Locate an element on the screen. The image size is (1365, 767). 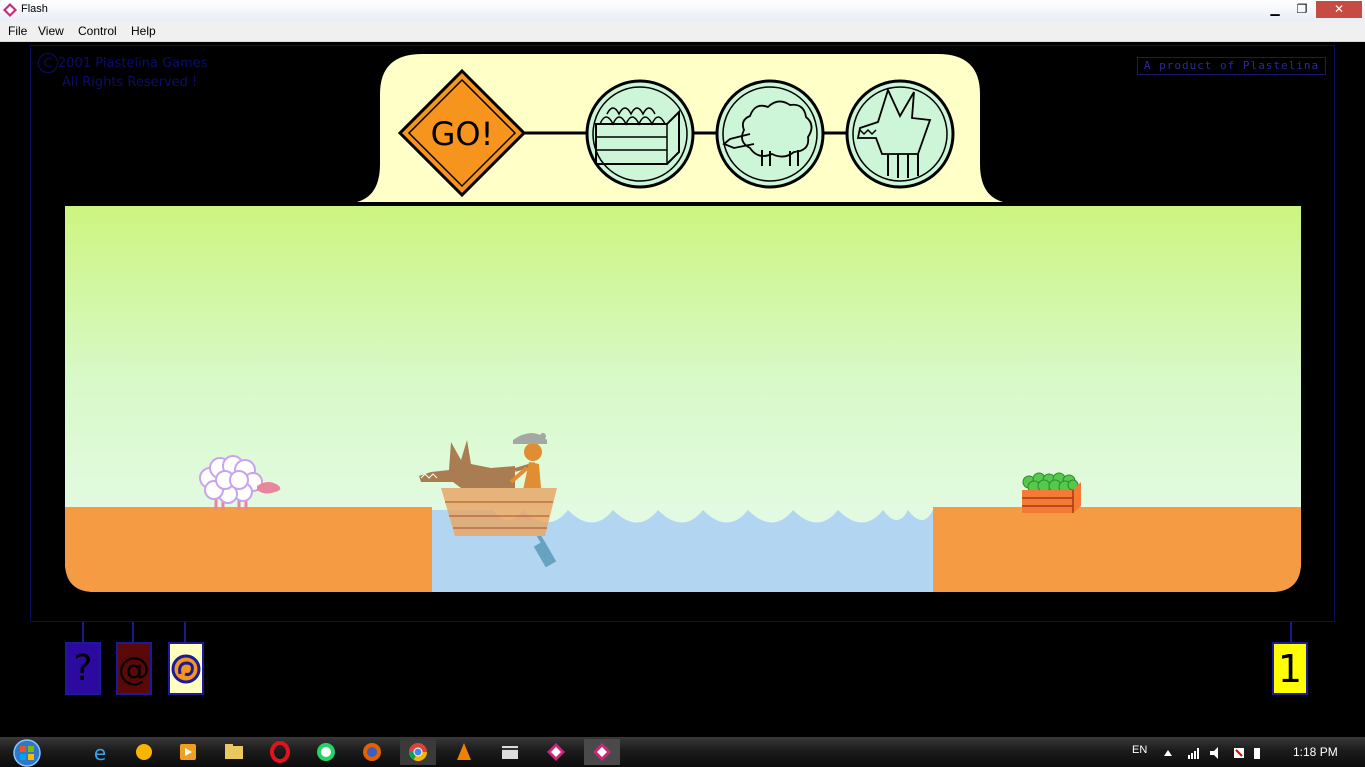
apple-crate is located at coordinates (1051, 492).